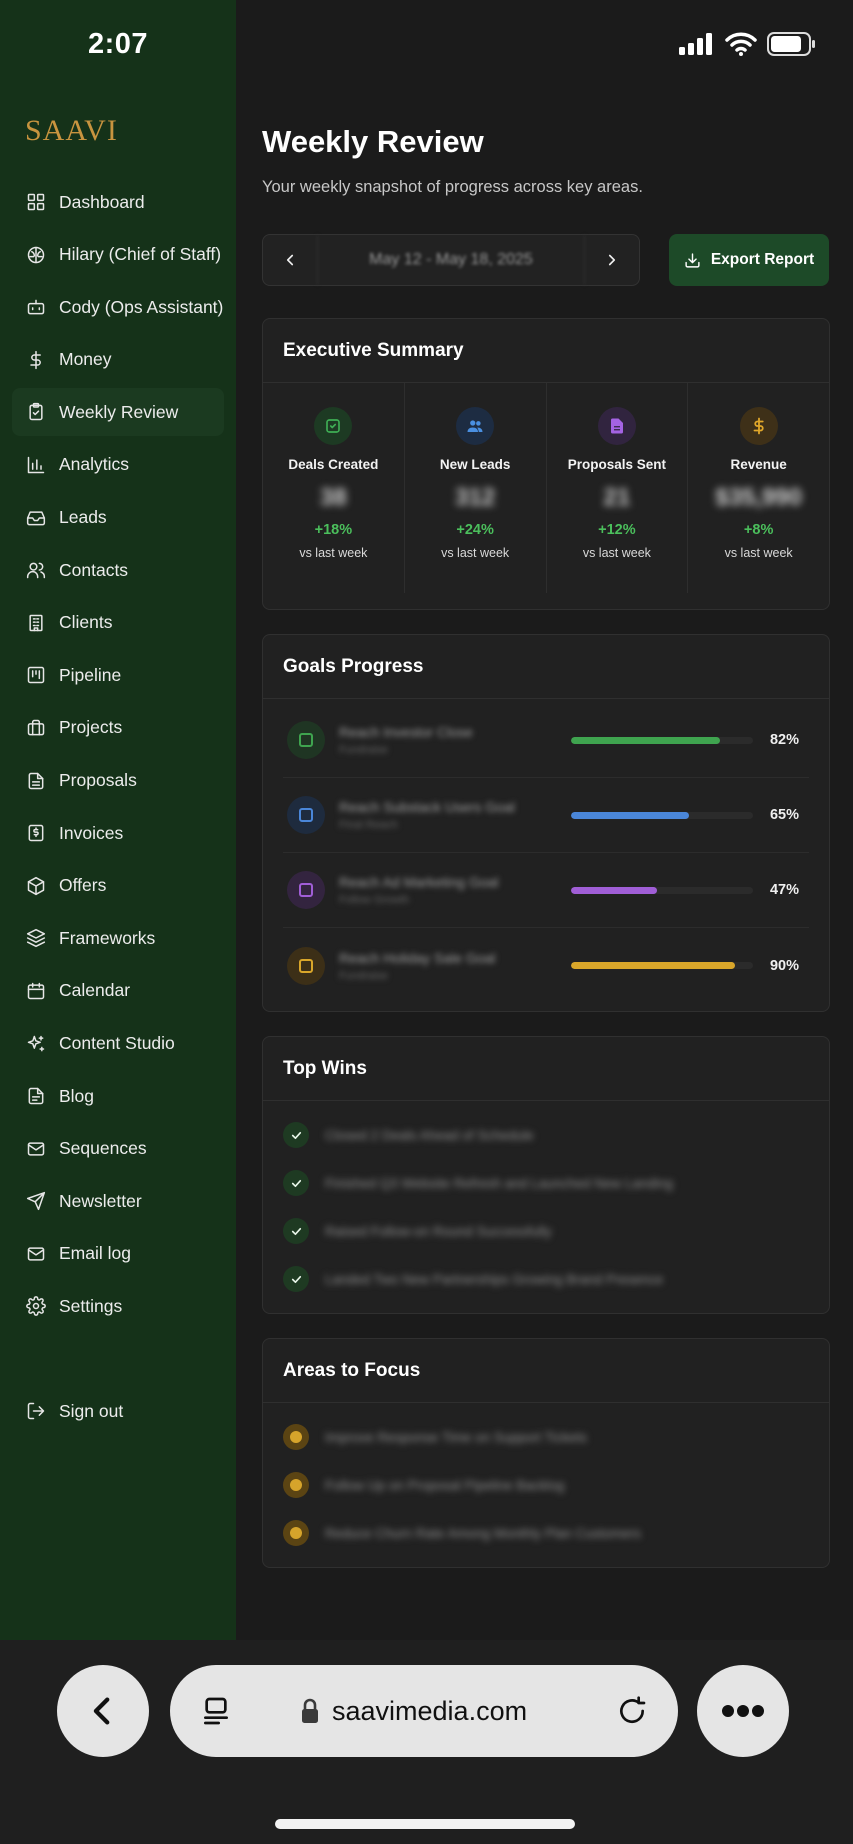 The height and width of the screenshot is (1844, 853). Describe the element at coordinates (36, 623) in the screenshot. I see `building-icon` at that location.